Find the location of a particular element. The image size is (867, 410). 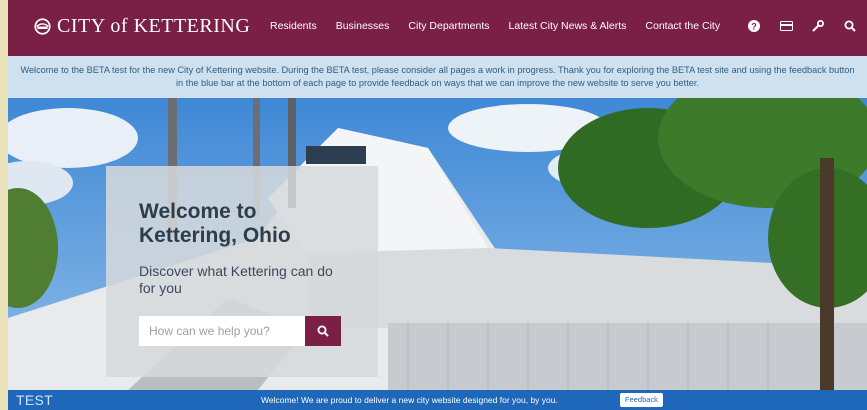

city-seal-icon is located at coordinates (42, 26).